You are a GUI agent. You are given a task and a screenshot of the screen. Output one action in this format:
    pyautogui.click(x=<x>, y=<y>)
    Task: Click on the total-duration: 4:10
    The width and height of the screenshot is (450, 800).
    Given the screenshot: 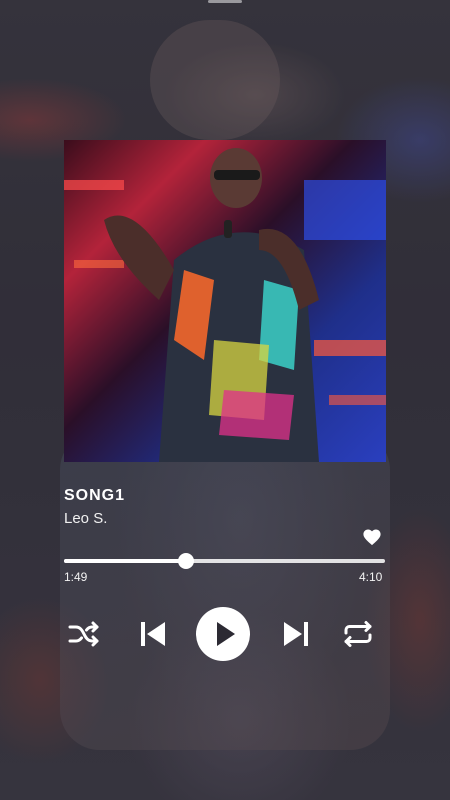 What is the action you would take?
    pyautogui.click(x=371, y=577)
    